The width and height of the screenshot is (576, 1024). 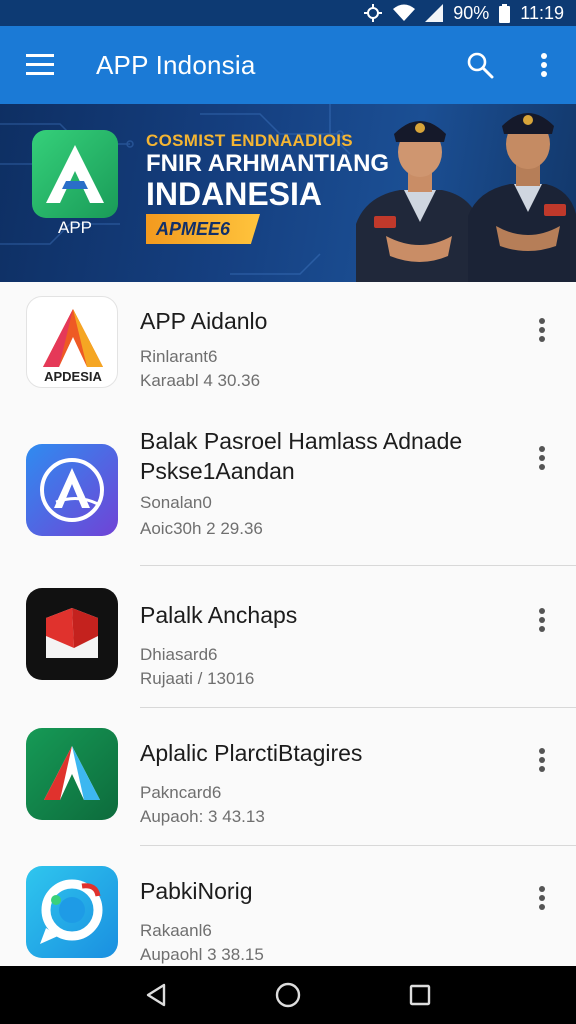 What do you see at coordinates (176, 930) in the screenshot?
I see `app-subtitle: Rakaanl6` at bounding box center [176, 930].